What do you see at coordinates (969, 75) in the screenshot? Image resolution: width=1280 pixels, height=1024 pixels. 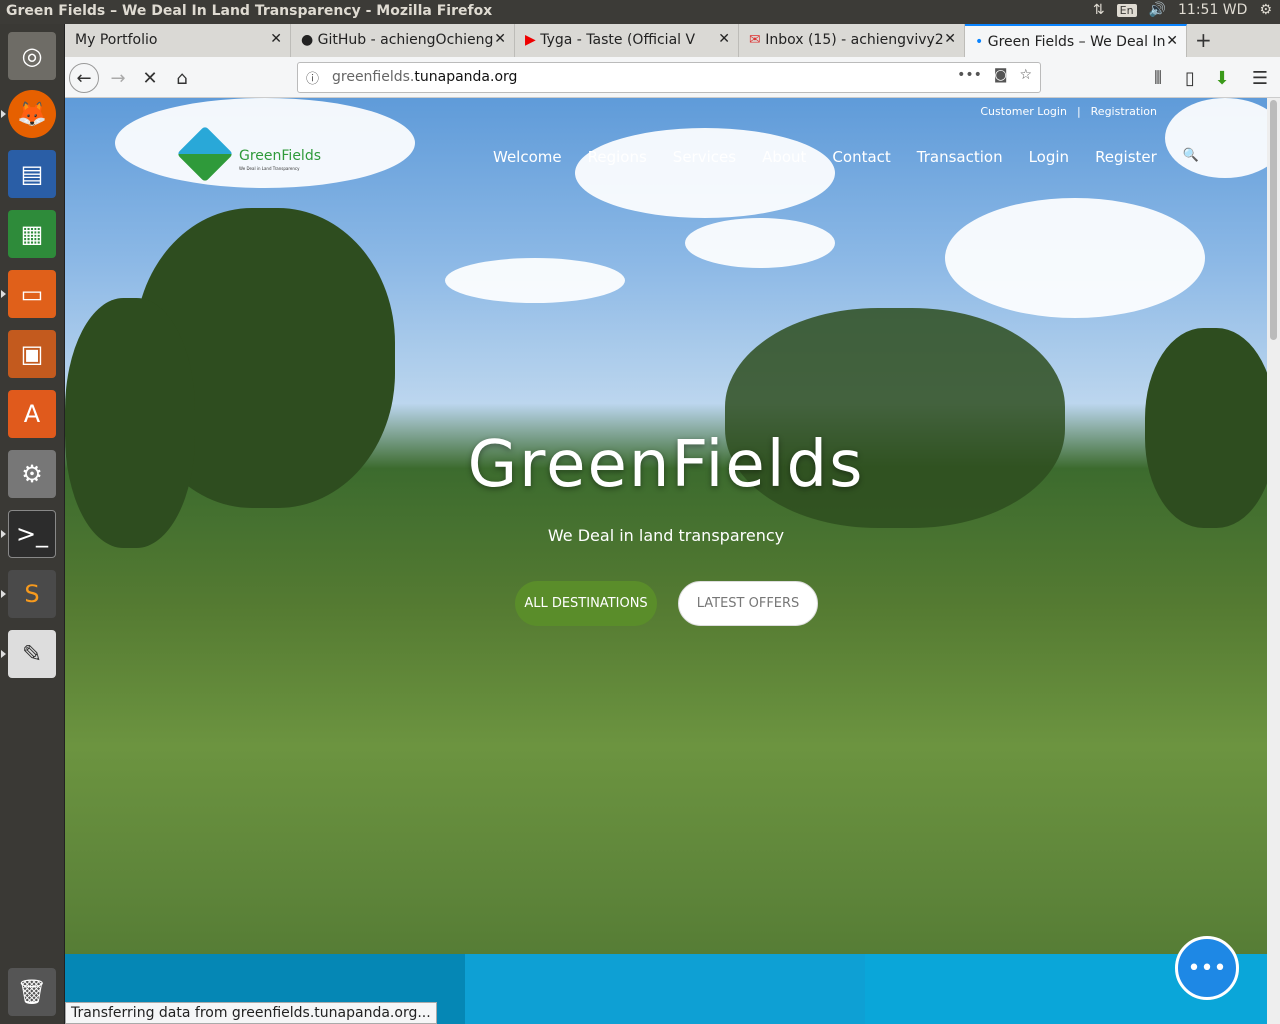 I see `more-actions-icon: •••` at bounding box center [969, 75].